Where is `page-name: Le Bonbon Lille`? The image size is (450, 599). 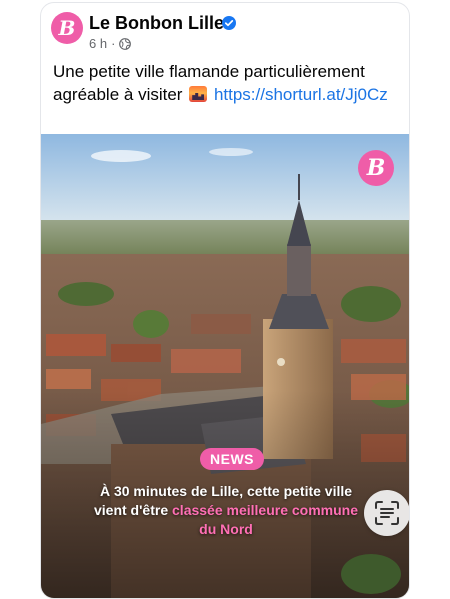
page-name: Le Bonbon Lille is located at coordinates (156, 23).